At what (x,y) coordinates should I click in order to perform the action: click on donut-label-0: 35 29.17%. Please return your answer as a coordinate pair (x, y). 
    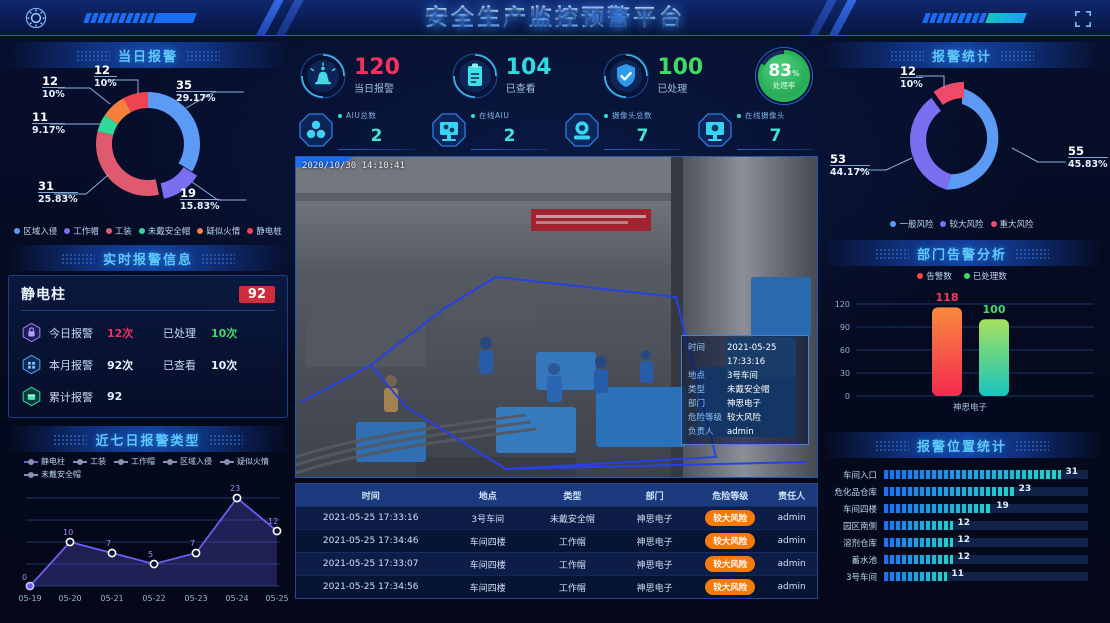
    Looking at the image, I should click on (196, 91).